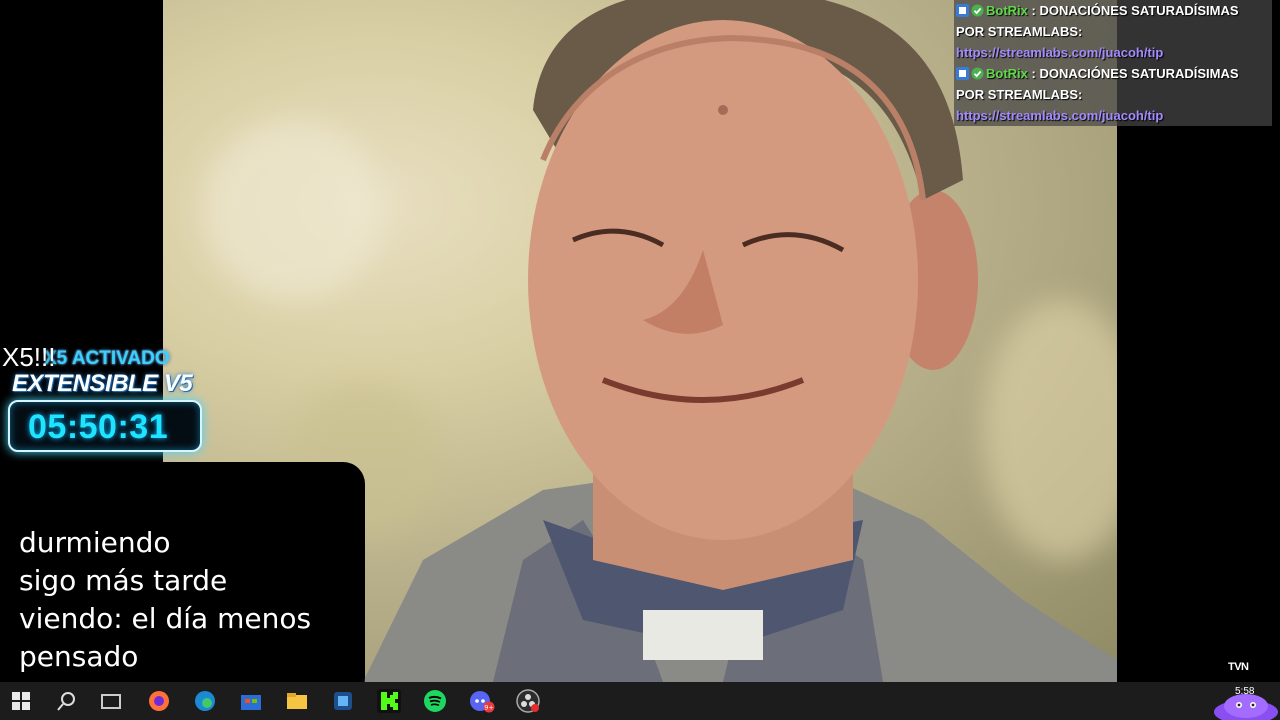  What do you see at coordinates (123, 580) in the screenshot?
I see `note-line: sigo más tarde` at bounding box center [123, 580].